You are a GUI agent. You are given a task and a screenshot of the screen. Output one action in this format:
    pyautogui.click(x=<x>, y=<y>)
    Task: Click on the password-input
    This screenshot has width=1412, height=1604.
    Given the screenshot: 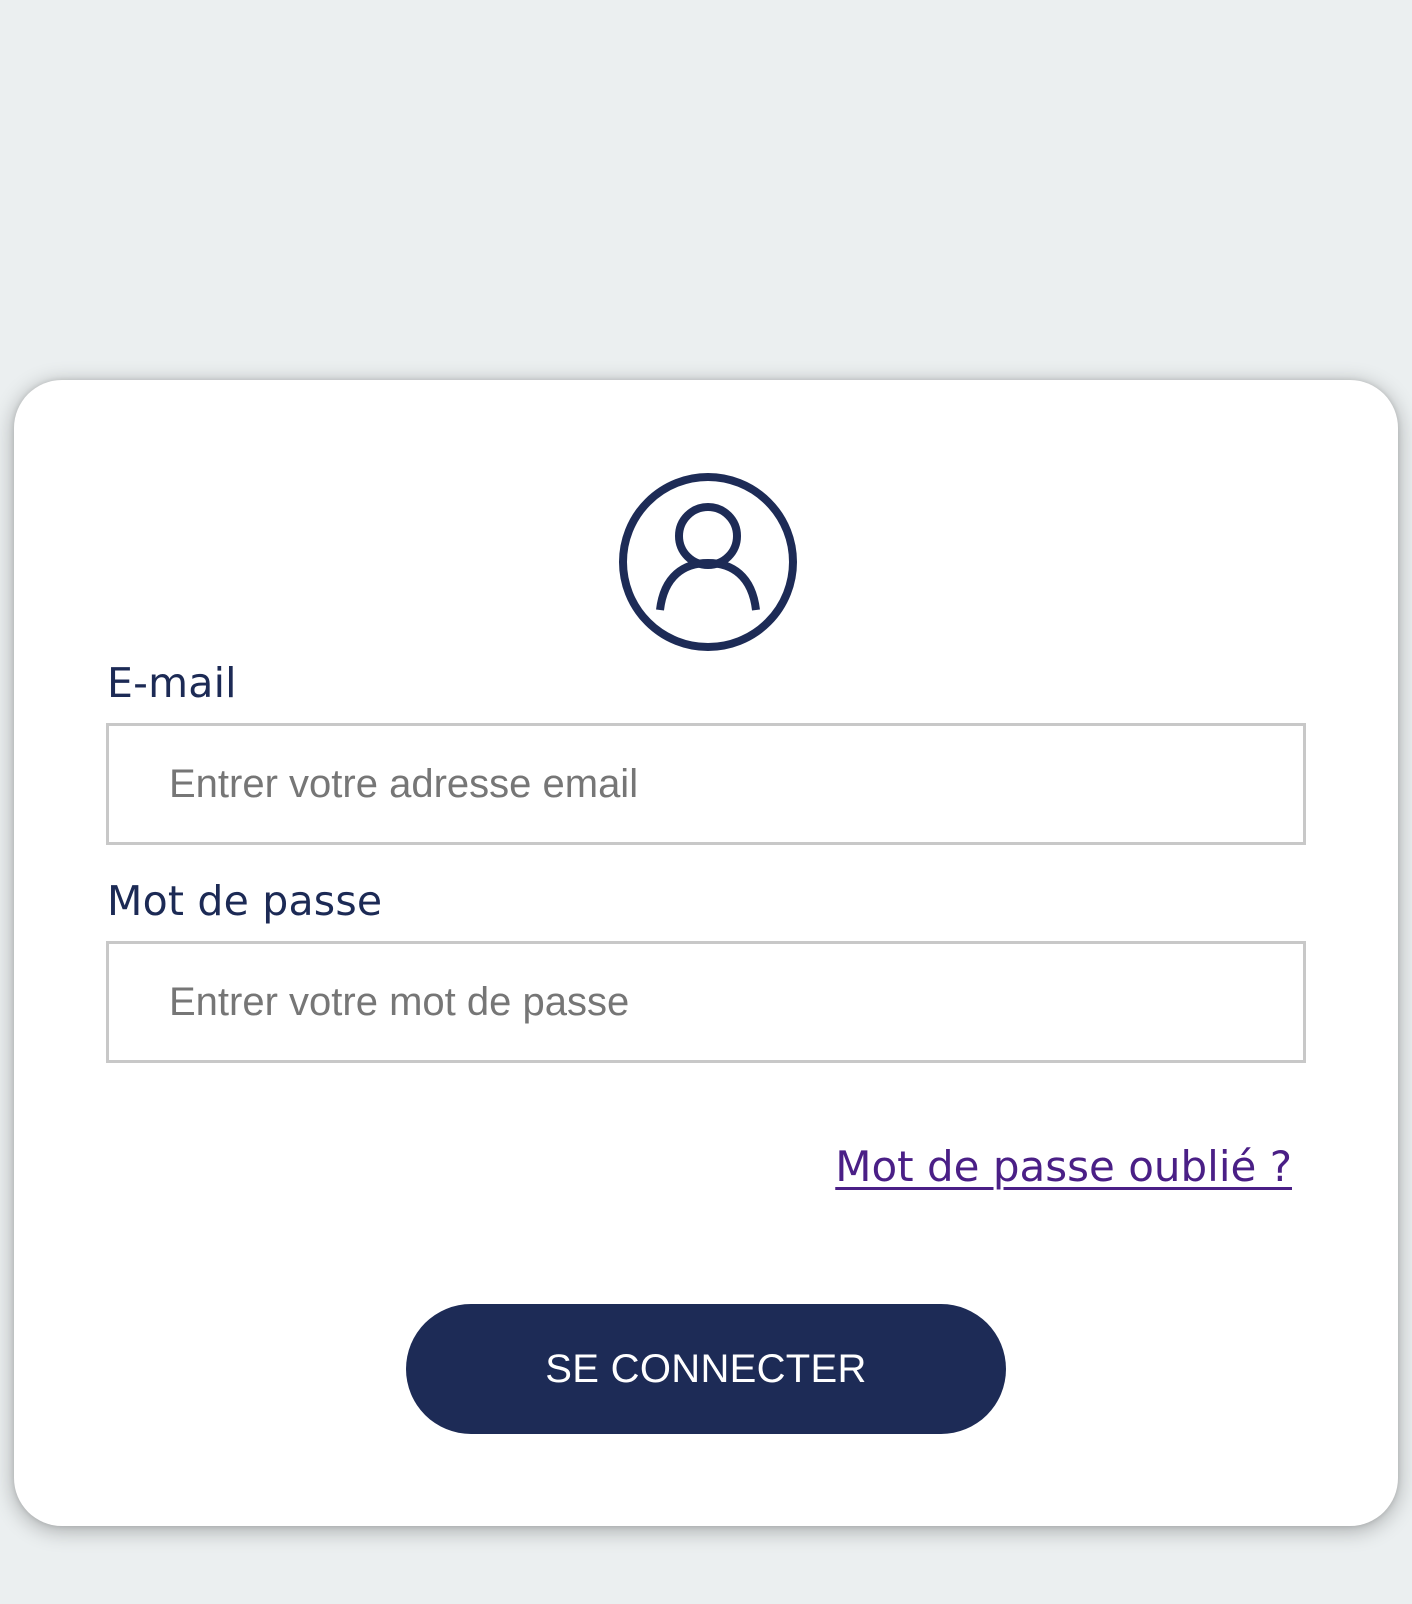 What is the action you would take?
    pyautogui.click(x=706, y=1002)
    